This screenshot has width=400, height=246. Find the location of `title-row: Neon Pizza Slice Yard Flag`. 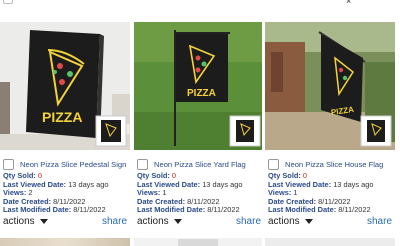

title-row: Neon Pizza Slice Yard Flag is located at coordinates (199, 164).